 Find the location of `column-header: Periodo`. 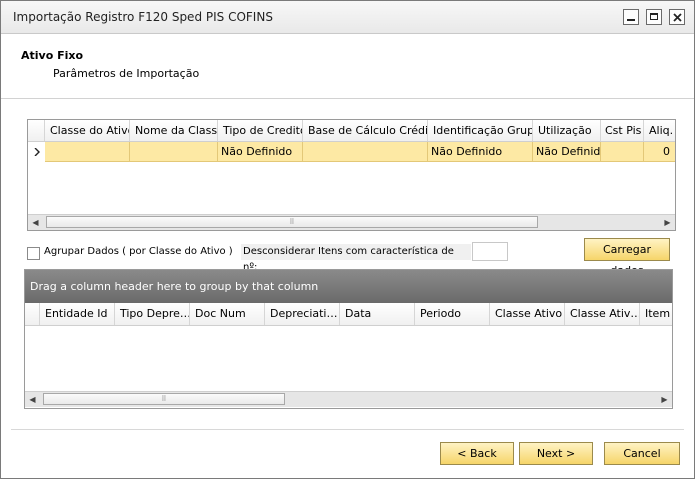

column-header: Periodo is located at coordinates (452, 314).